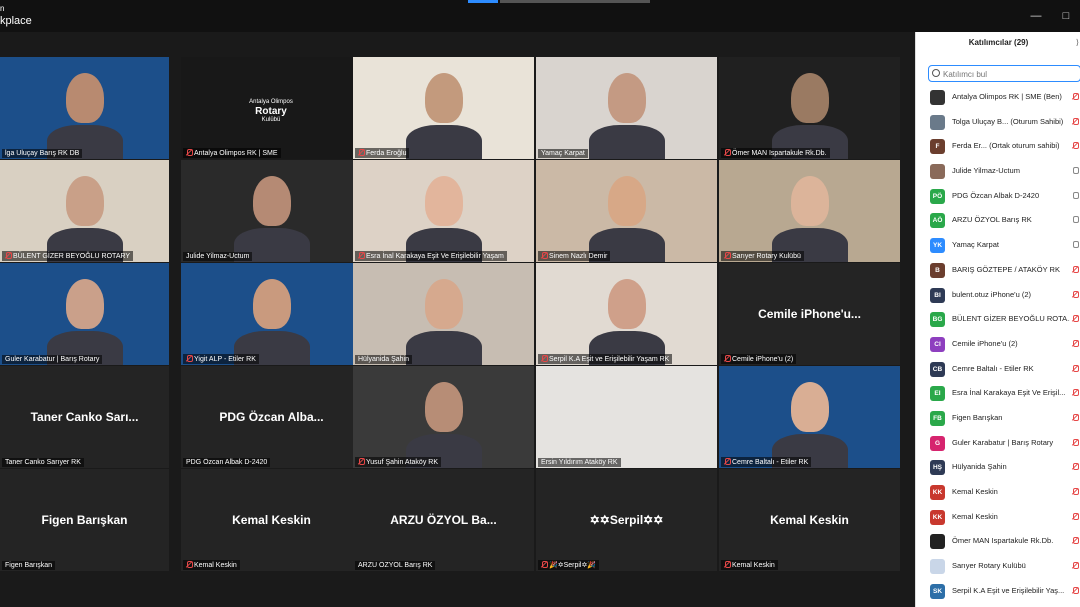  Describe the element at coordinates (985, 343) in the screenshot. I see `participant-name: Cemile iPhone'u (2)` at that location.